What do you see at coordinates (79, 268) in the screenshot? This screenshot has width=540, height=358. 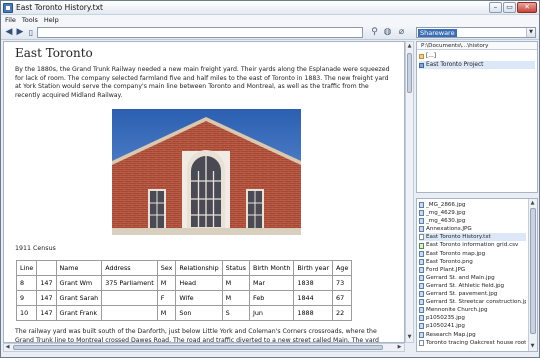 I see `col-header: Name` at bounding box center [79, 268].